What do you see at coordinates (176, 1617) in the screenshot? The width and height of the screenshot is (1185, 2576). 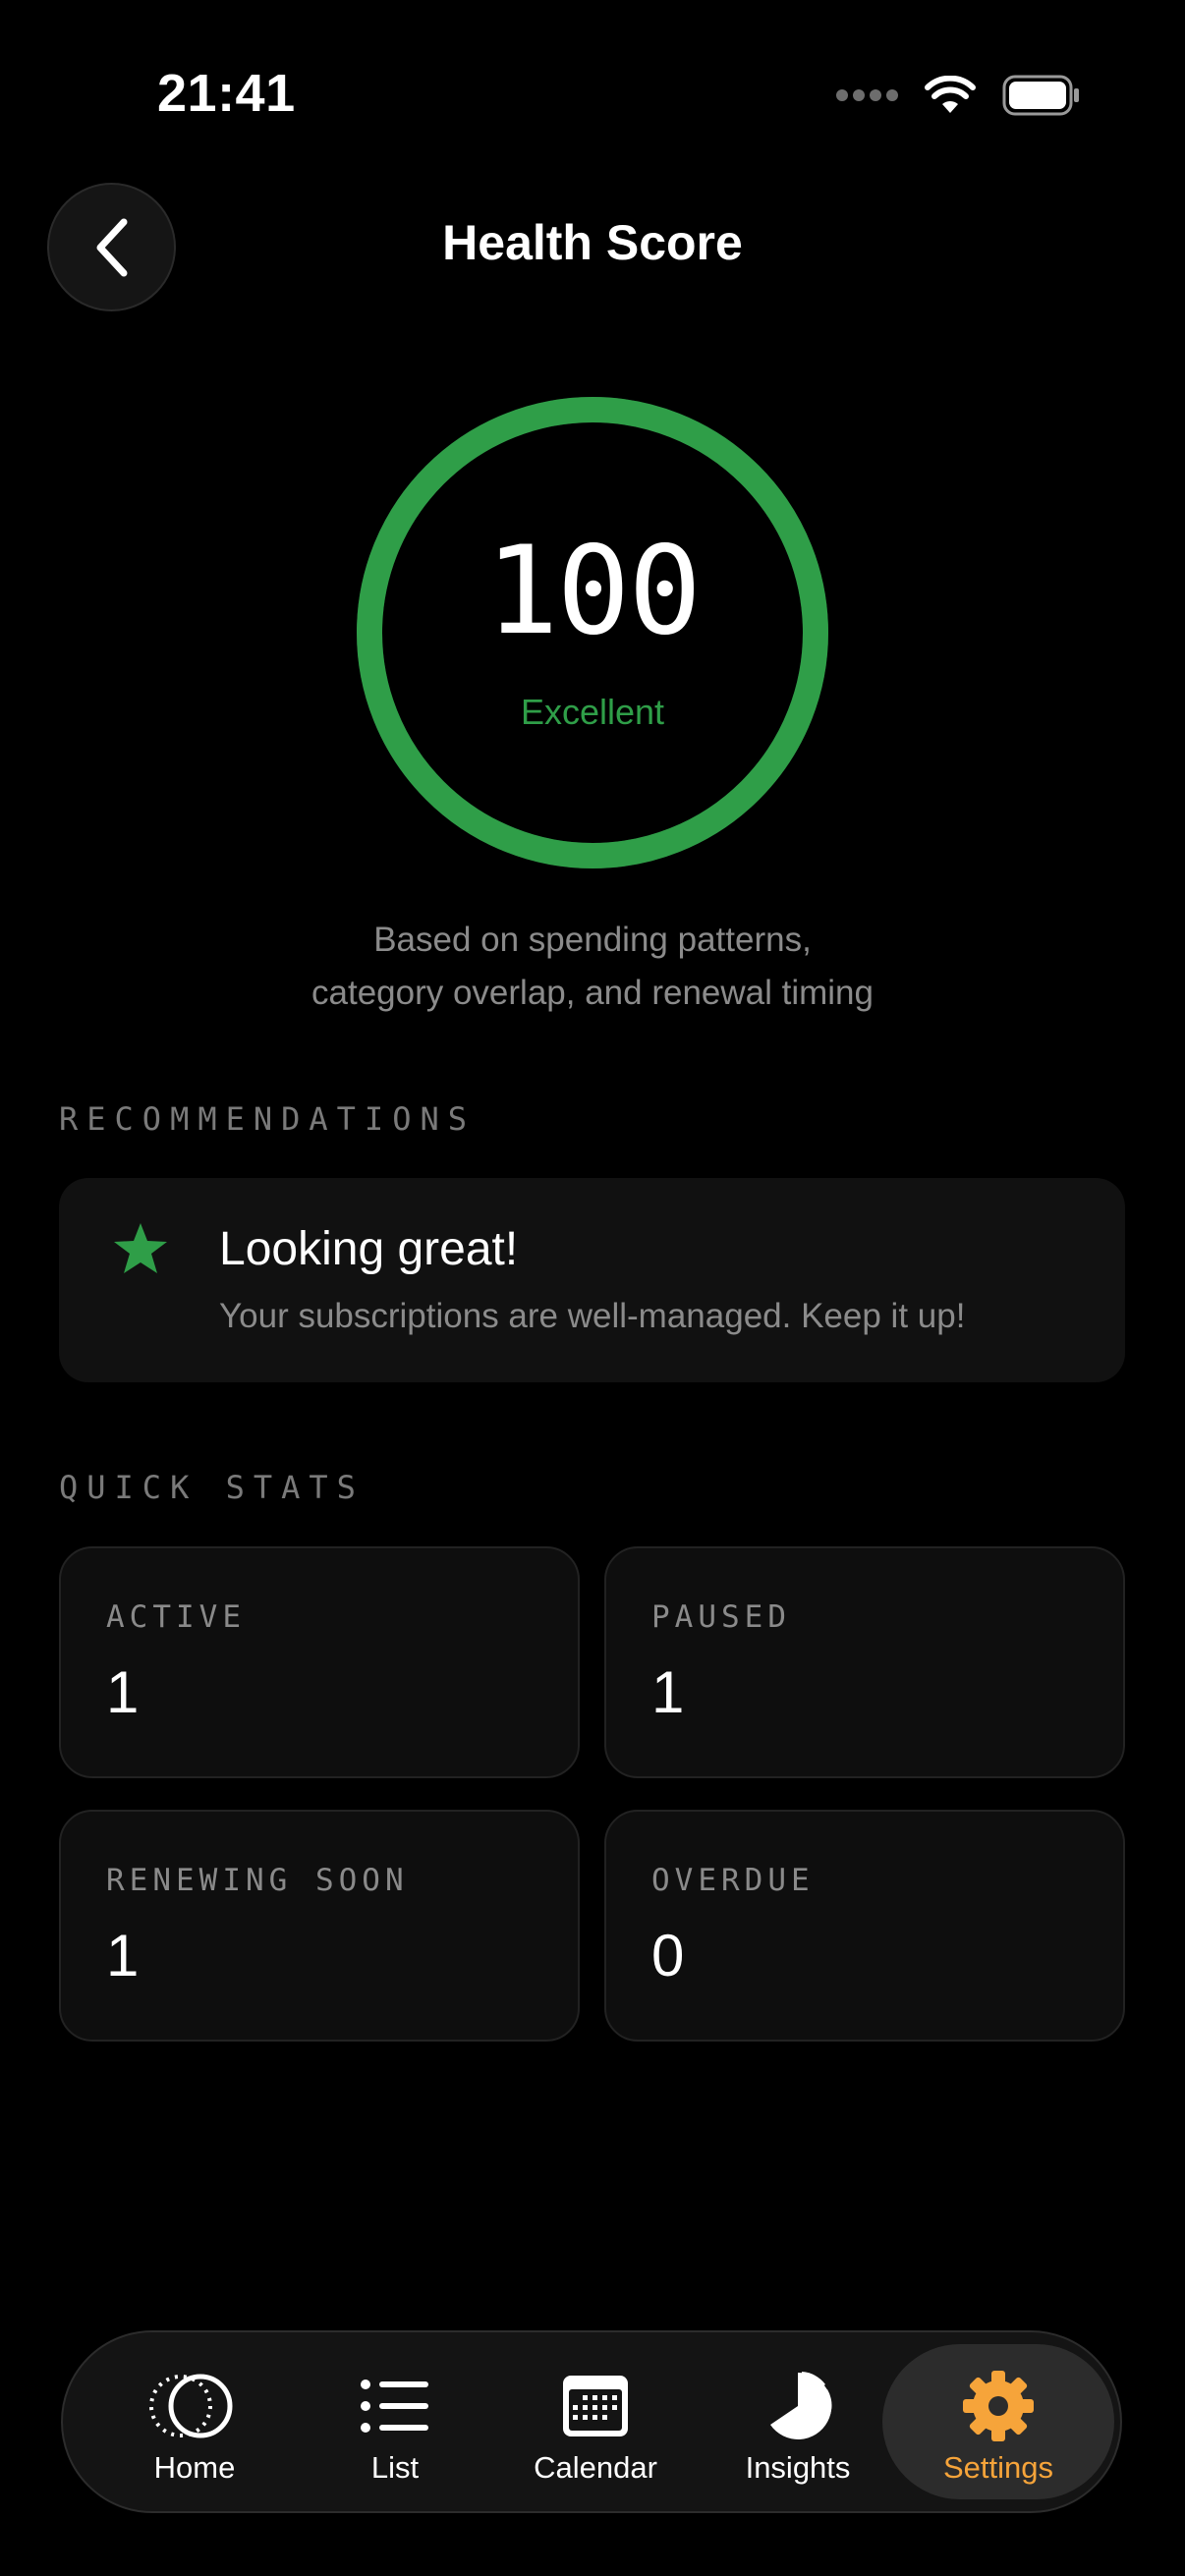 I see `stat-label: ACTIVE` at bounding box center [176, 1617].